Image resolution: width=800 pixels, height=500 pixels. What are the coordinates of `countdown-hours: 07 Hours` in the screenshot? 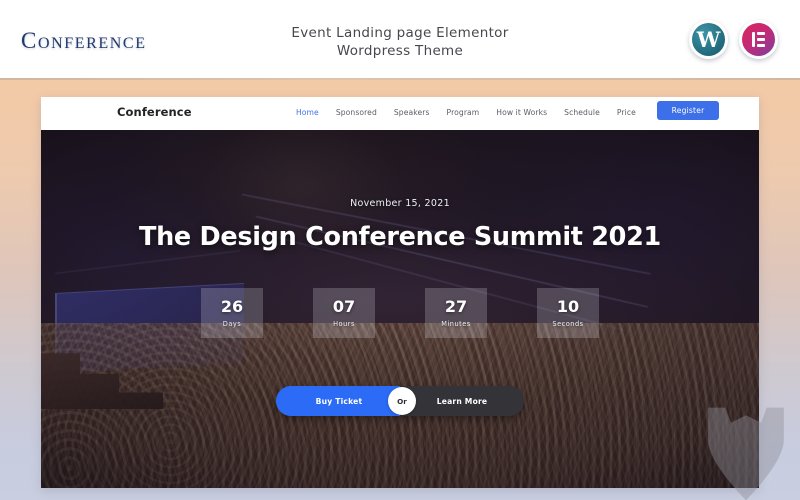 It's located at (344, 313).